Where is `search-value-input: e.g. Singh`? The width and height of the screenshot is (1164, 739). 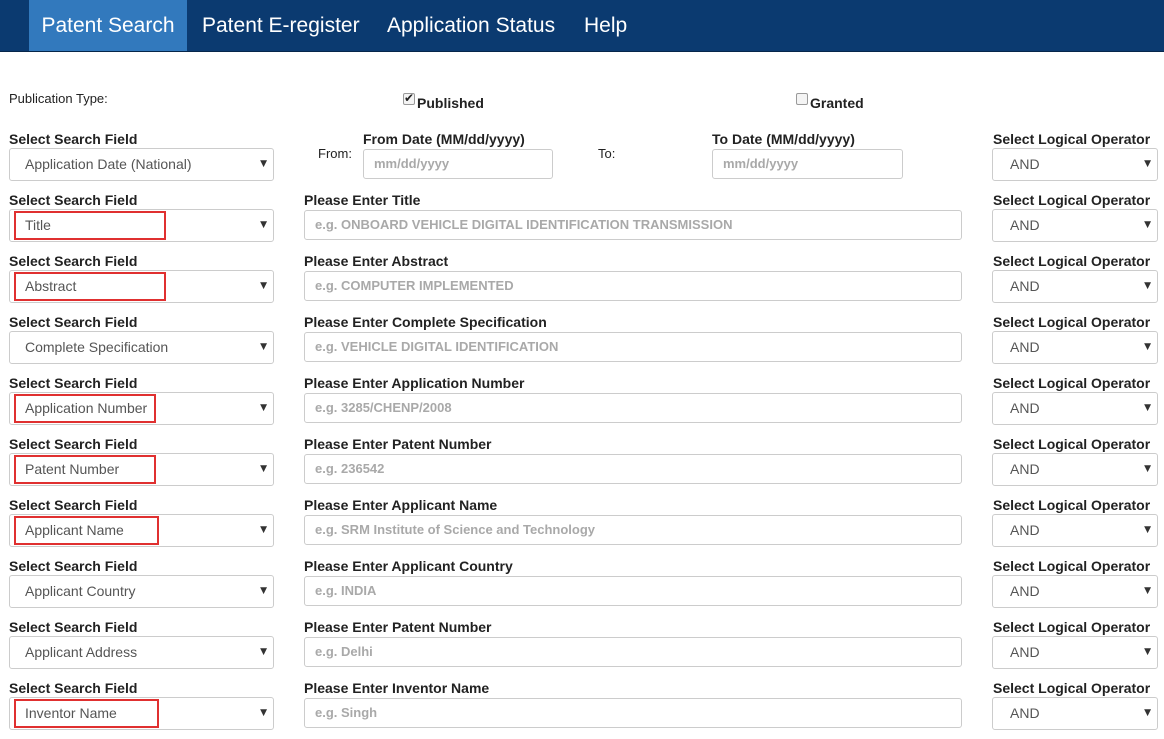 search-value-input: e.g. Singh is located at coordinates (633, 713).